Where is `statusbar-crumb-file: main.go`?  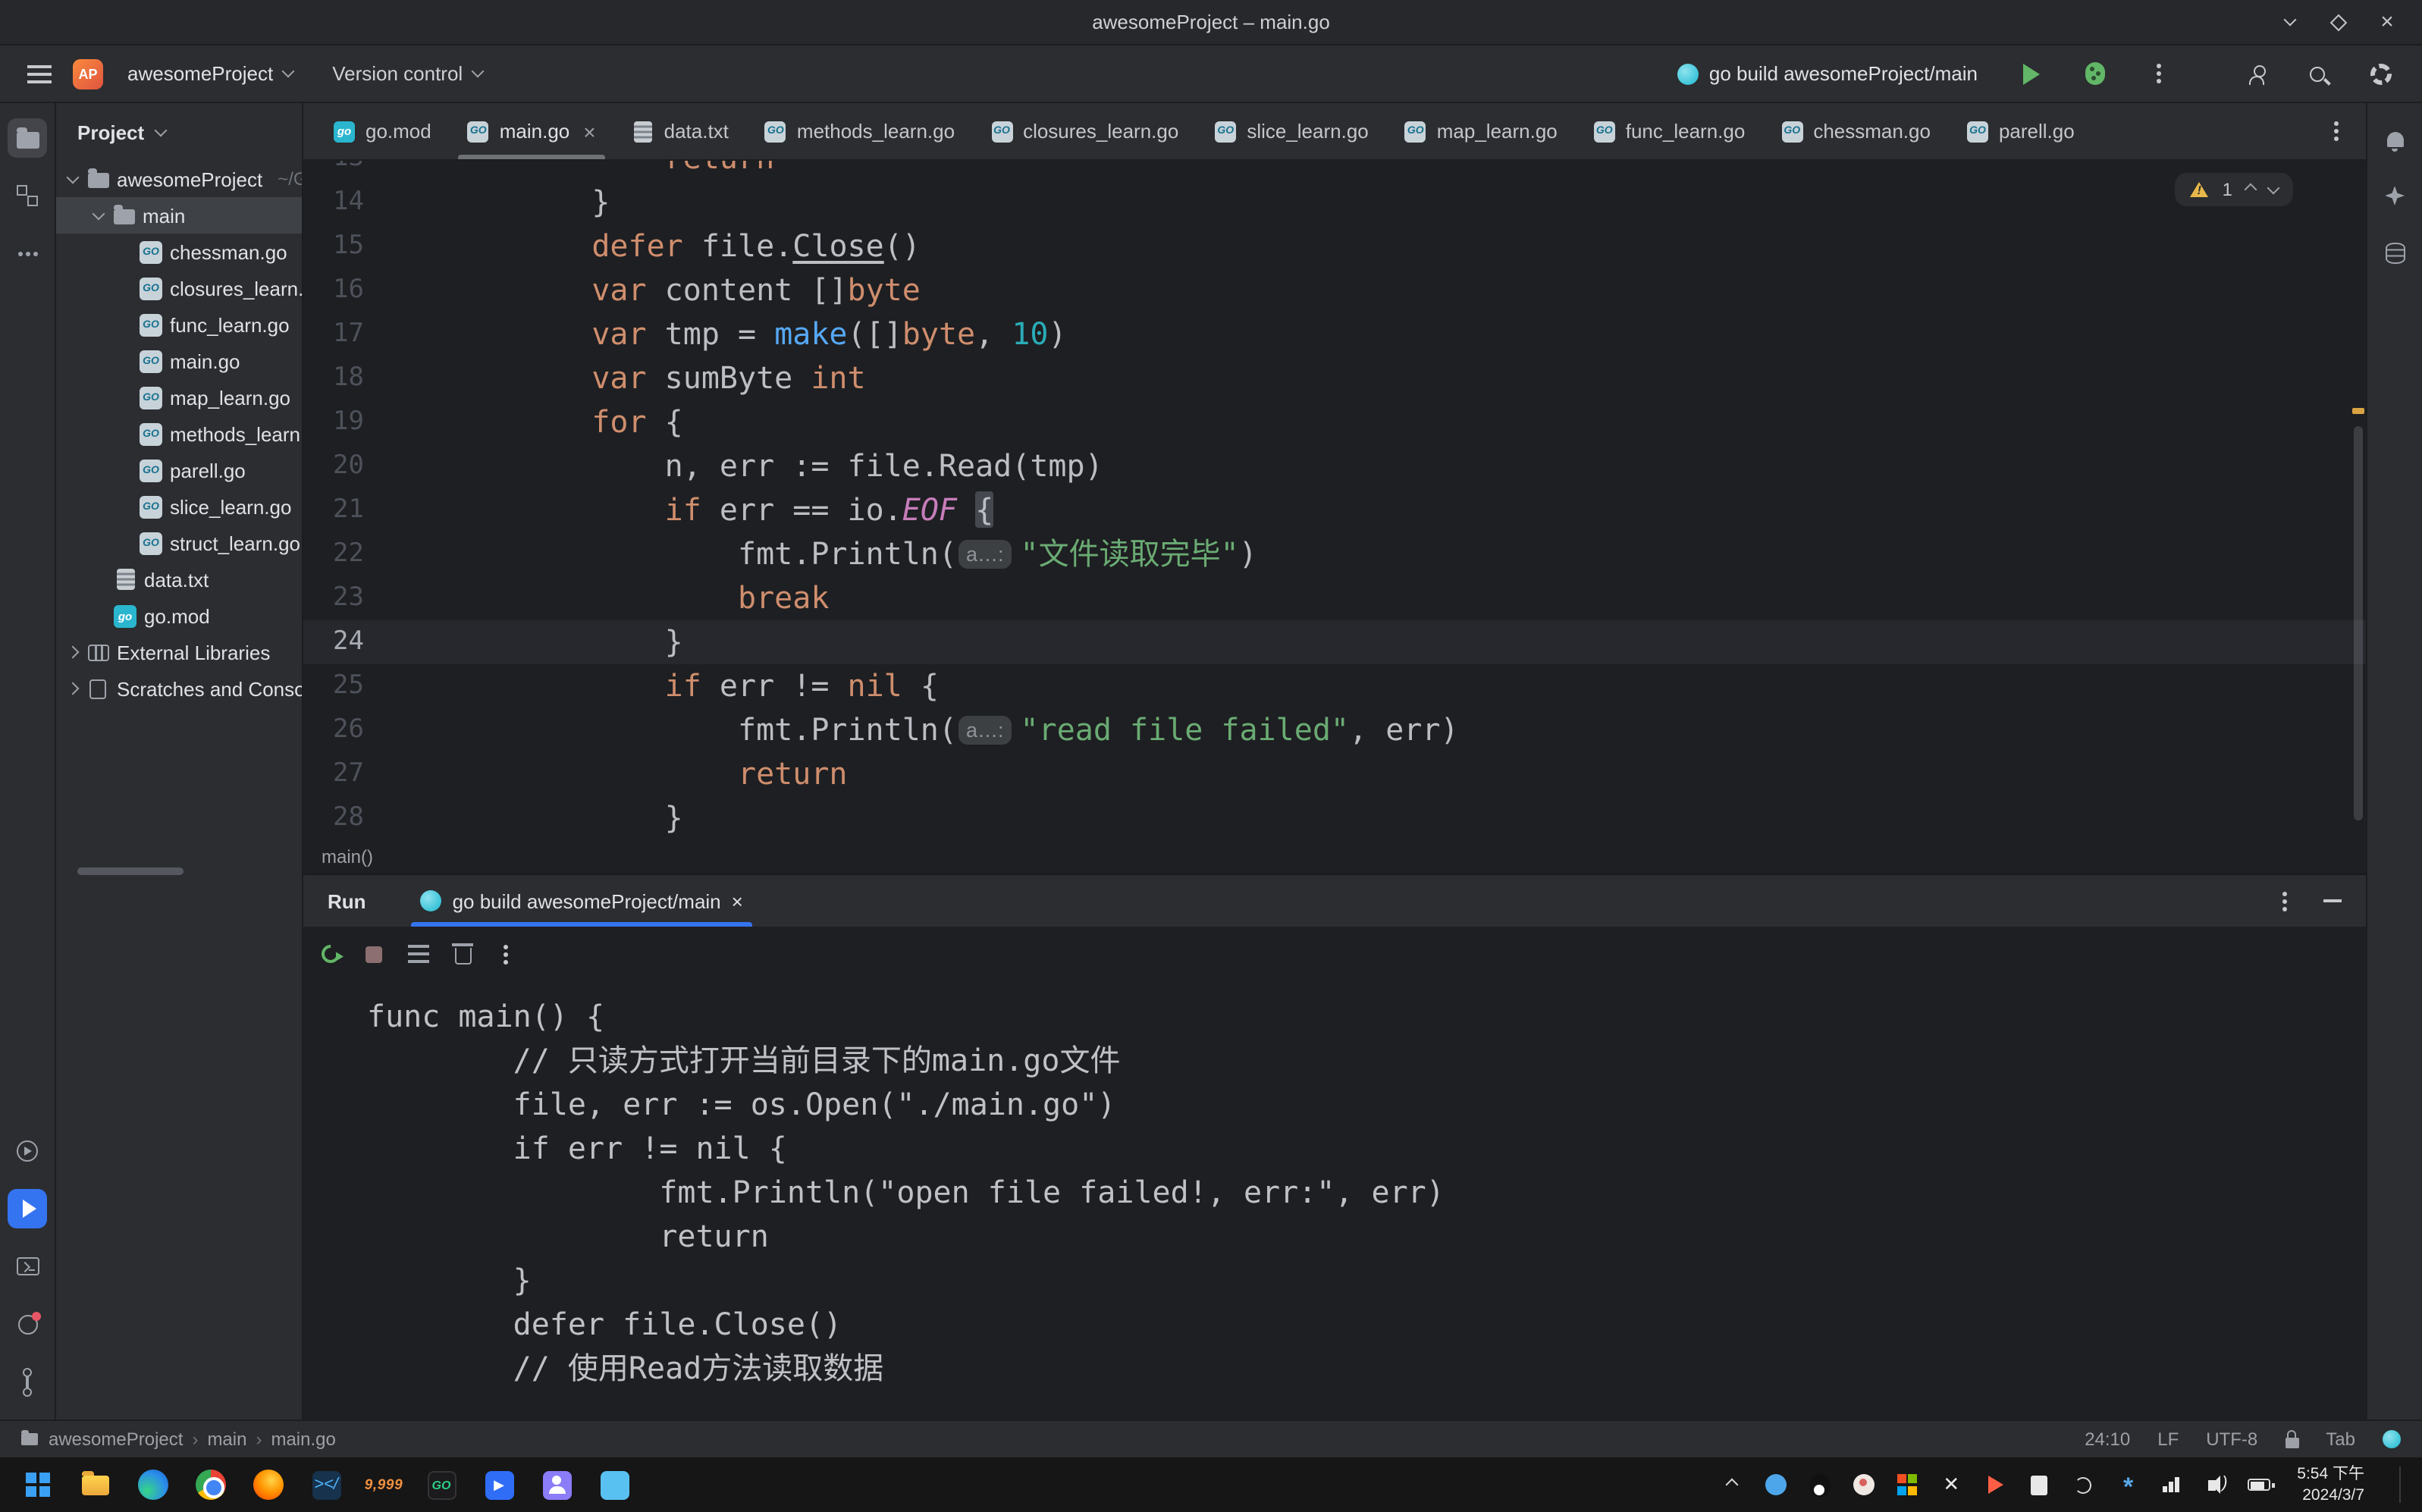 statusbar-crumb-file: main.go is located at coordinates (303, 1439).